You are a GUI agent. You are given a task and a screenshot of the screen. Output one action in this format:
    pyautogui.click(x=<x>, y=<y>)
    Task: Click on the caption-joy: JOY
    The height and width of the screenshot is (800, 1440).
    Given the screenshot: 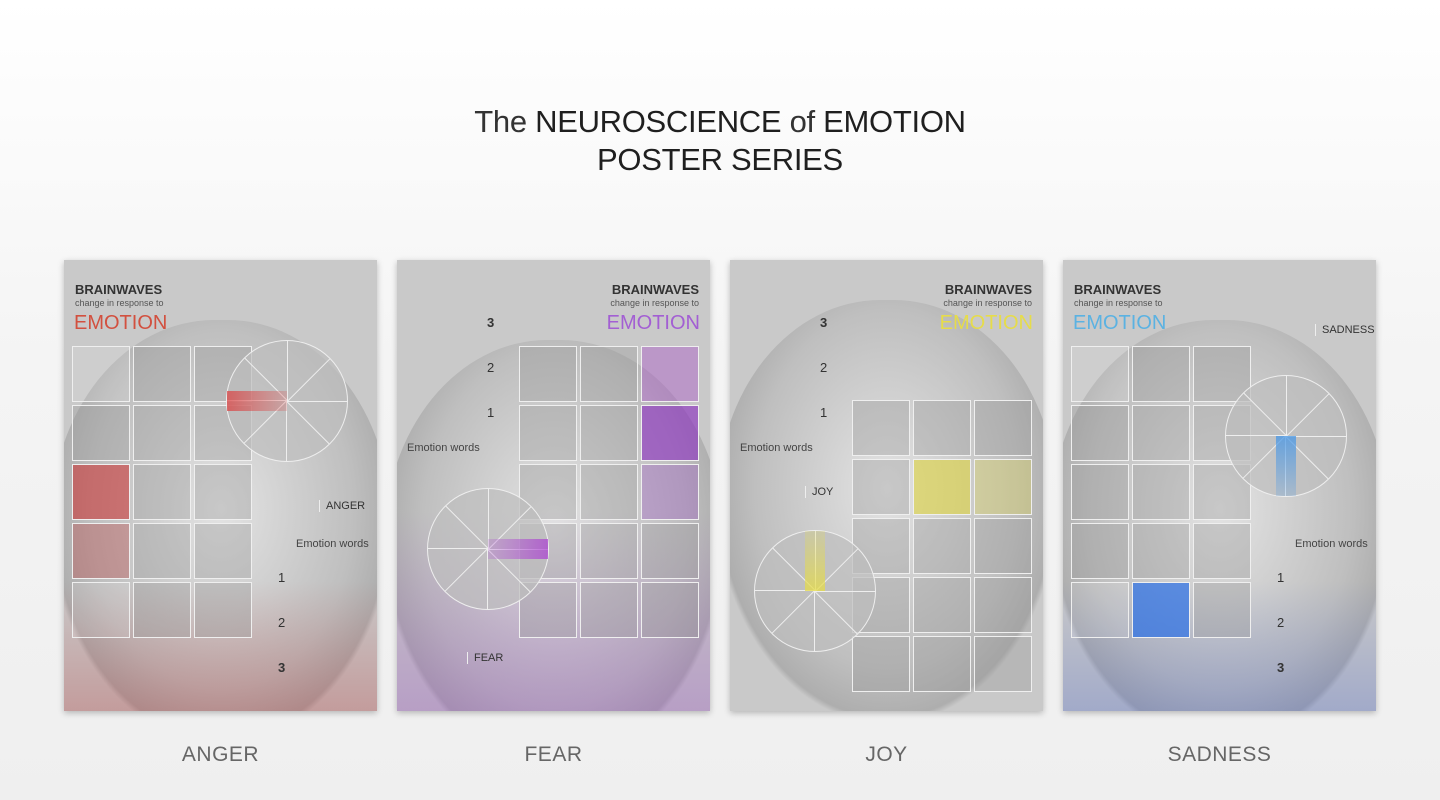 What is the action you would take?
    pyautogui.click(x=886, y=754)
    